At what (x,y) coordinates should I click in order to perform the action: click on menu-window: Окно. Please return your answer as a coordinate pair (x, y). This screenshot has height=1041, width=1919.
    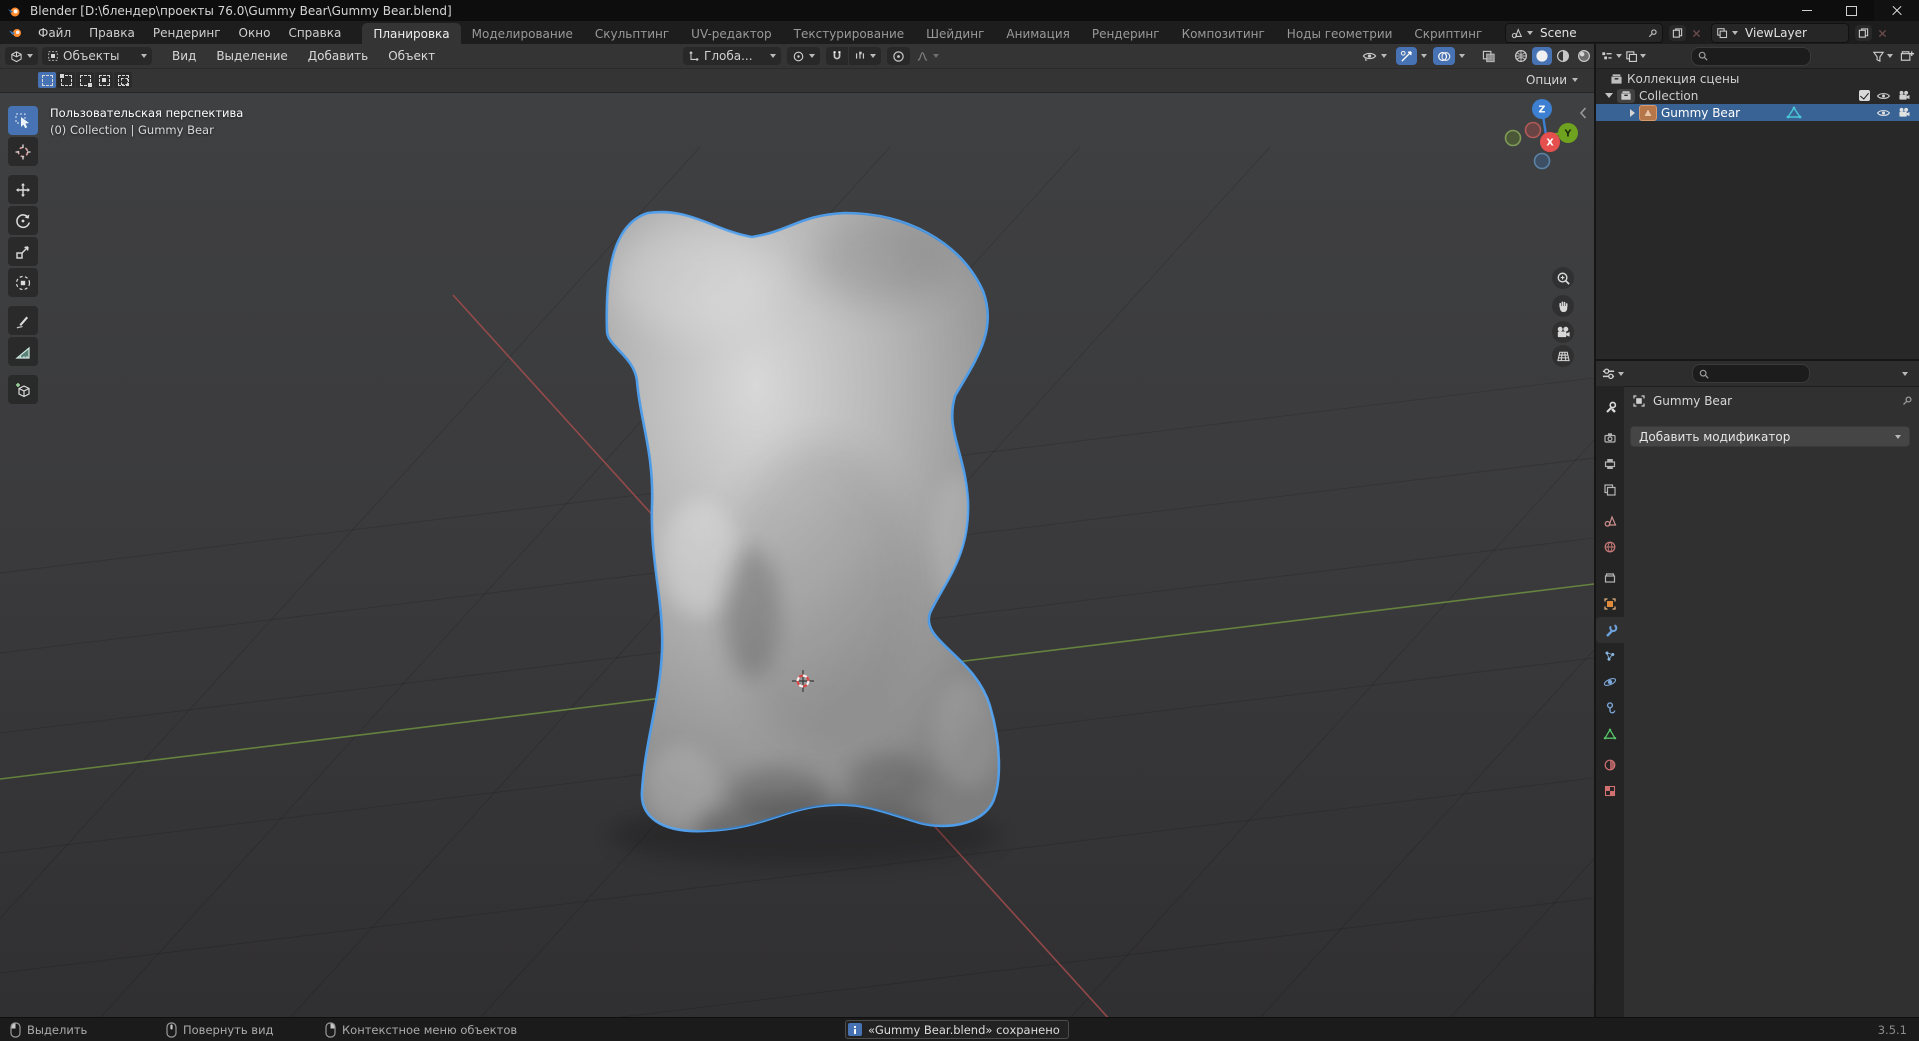
    Looking at the image, I should click on (255, 32).